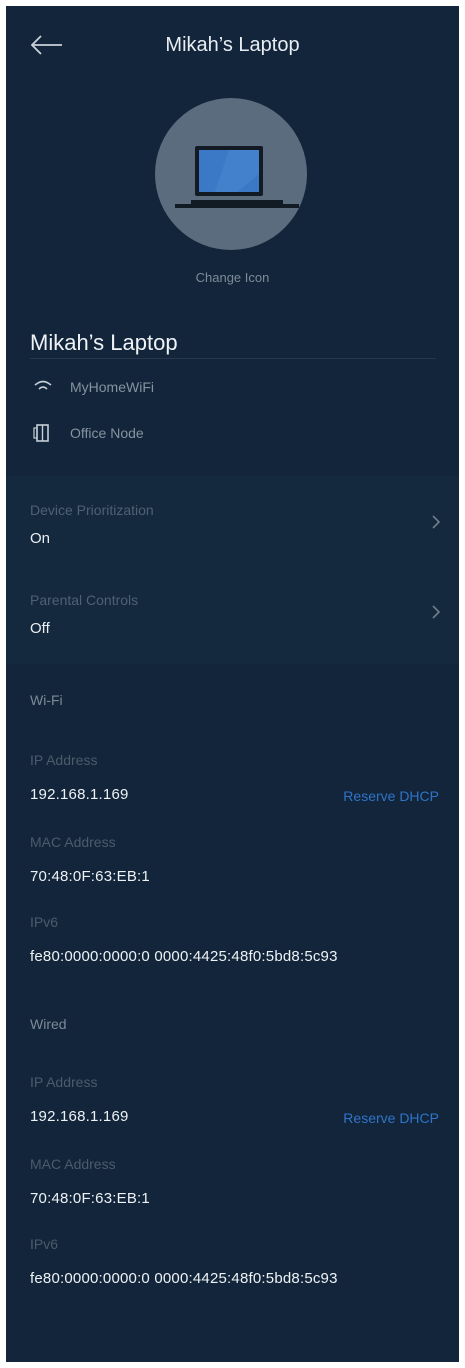 This screenshot has width=465, height=1368. I want to click on wired-section-title: Wired, so click(48, 1024).